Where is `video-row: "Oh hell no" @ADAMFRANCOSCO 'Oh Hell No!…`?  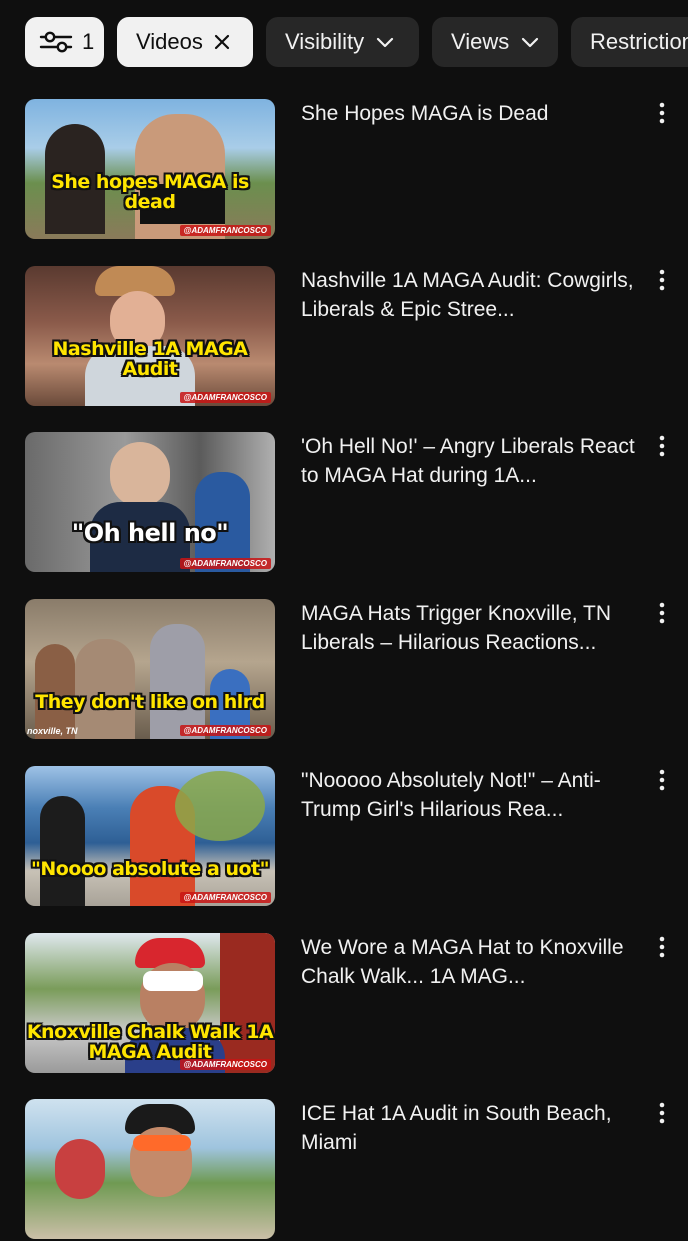 video-row: "Oh hell no" @ADAMFRANCOSCO 'Oh Hell No!… is located at coordinates (344, 503).